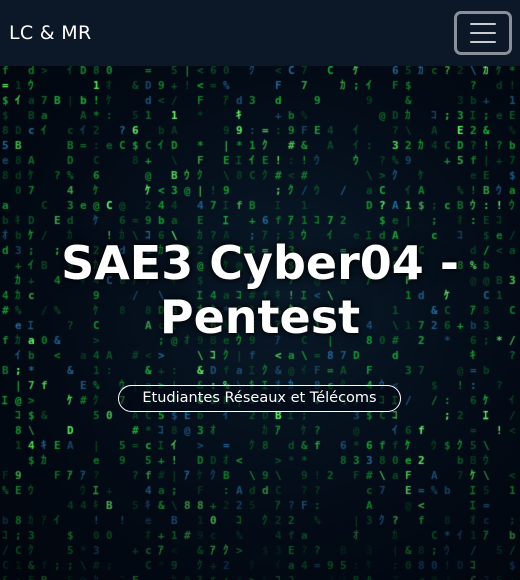  I want to click on navbar-toggler-button, so click(483, 33).